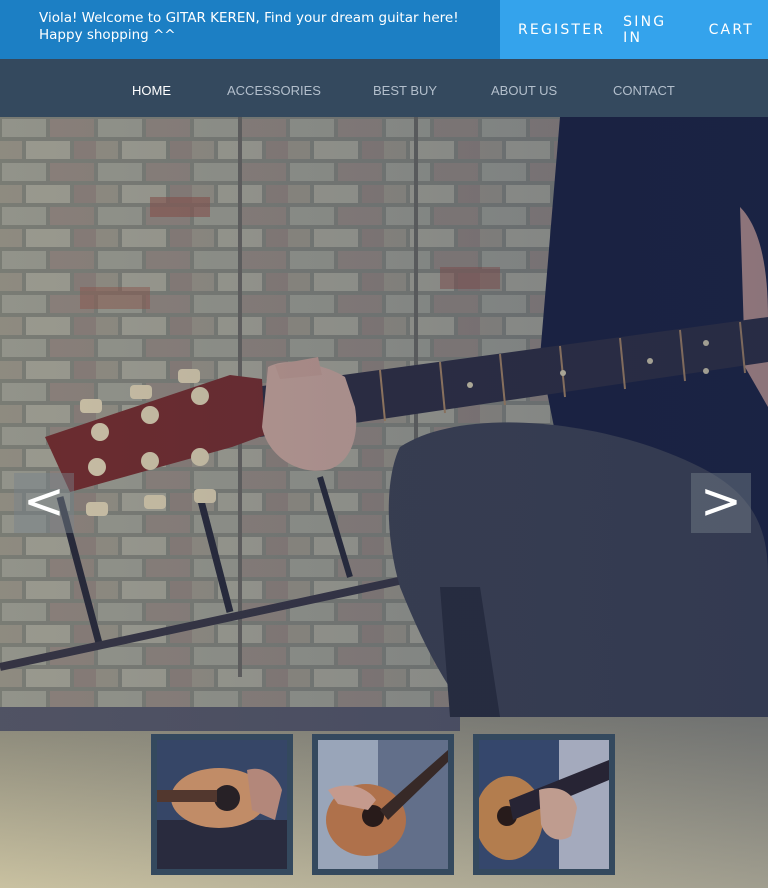  Describe the element at coordinates (644, 88) in the screenshot. I see `nav-item-contact: CONTACT` at that location.